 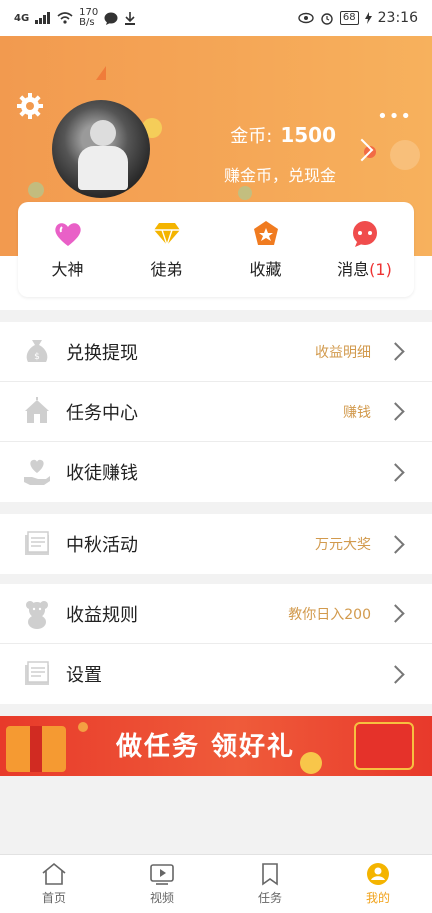 I want to click on net-speed: 170 B/s, so click(x=88, y=18).